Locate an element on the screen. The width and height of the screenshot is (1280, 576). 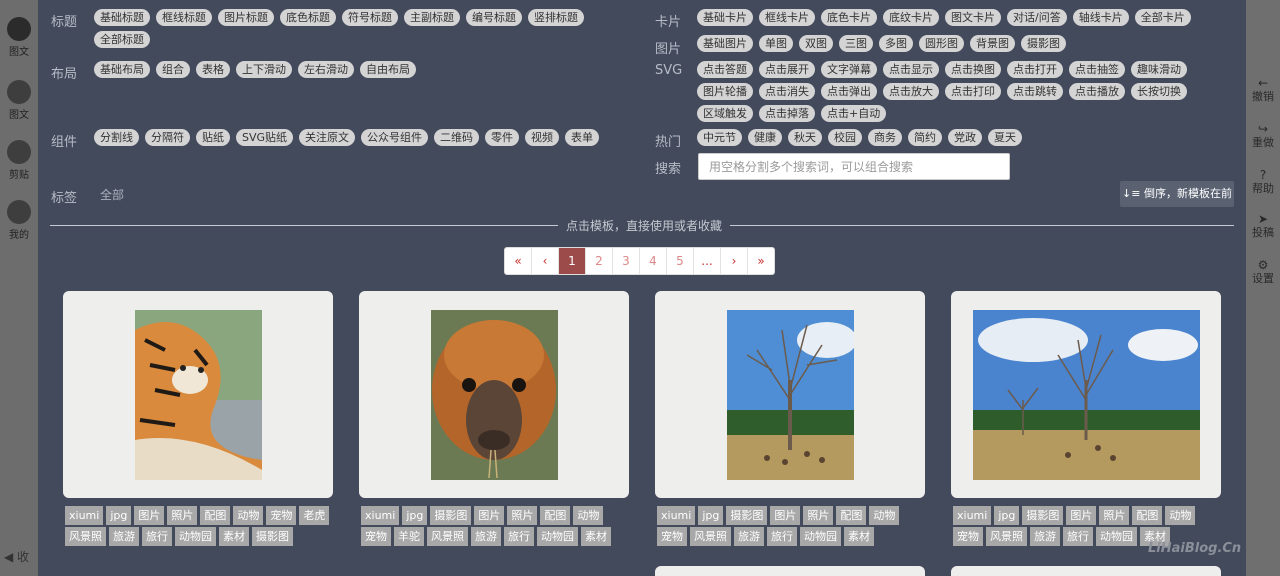
page-nav-button: « is located at coordinates (518, 261).